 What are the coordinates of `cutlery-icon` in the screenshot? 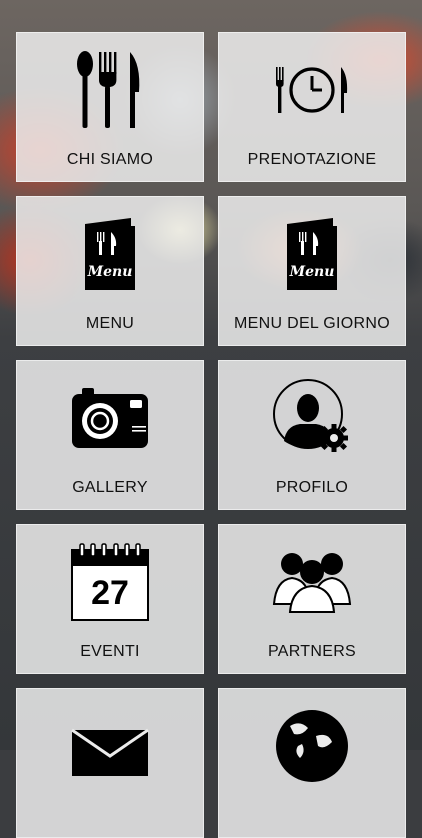 It's located at (110, 90).